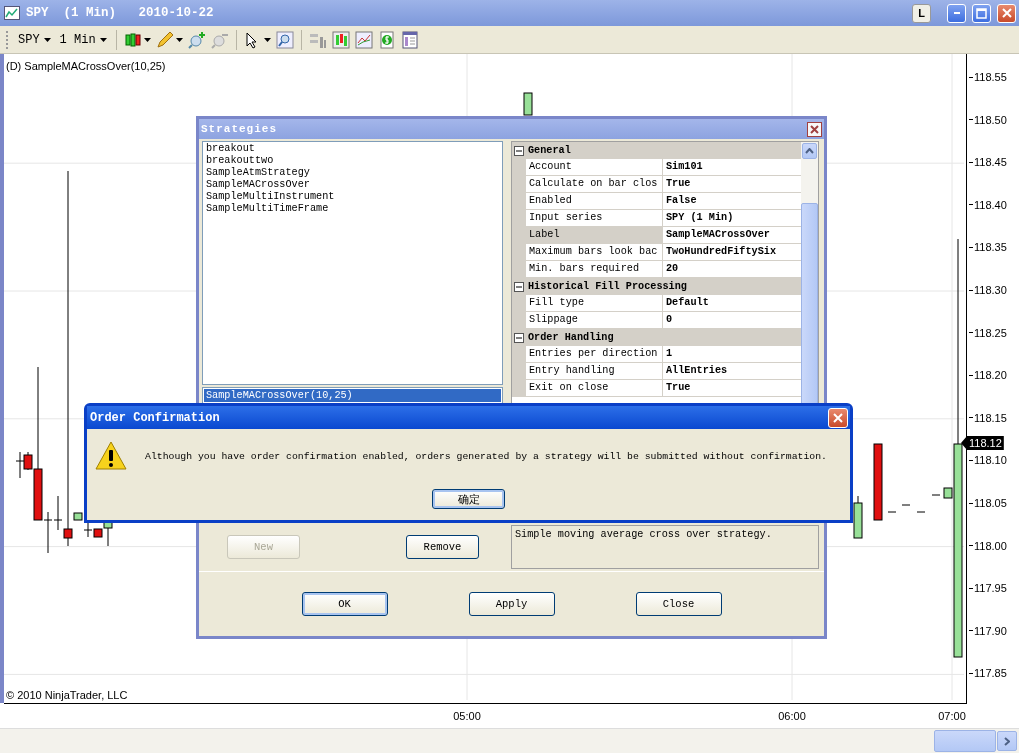 The width and height of the screenshot is (1019, 753). What do you see at coordinates (956, 13) in the screenshot?
I see `minimize-button` at bounding box center [956, 13].